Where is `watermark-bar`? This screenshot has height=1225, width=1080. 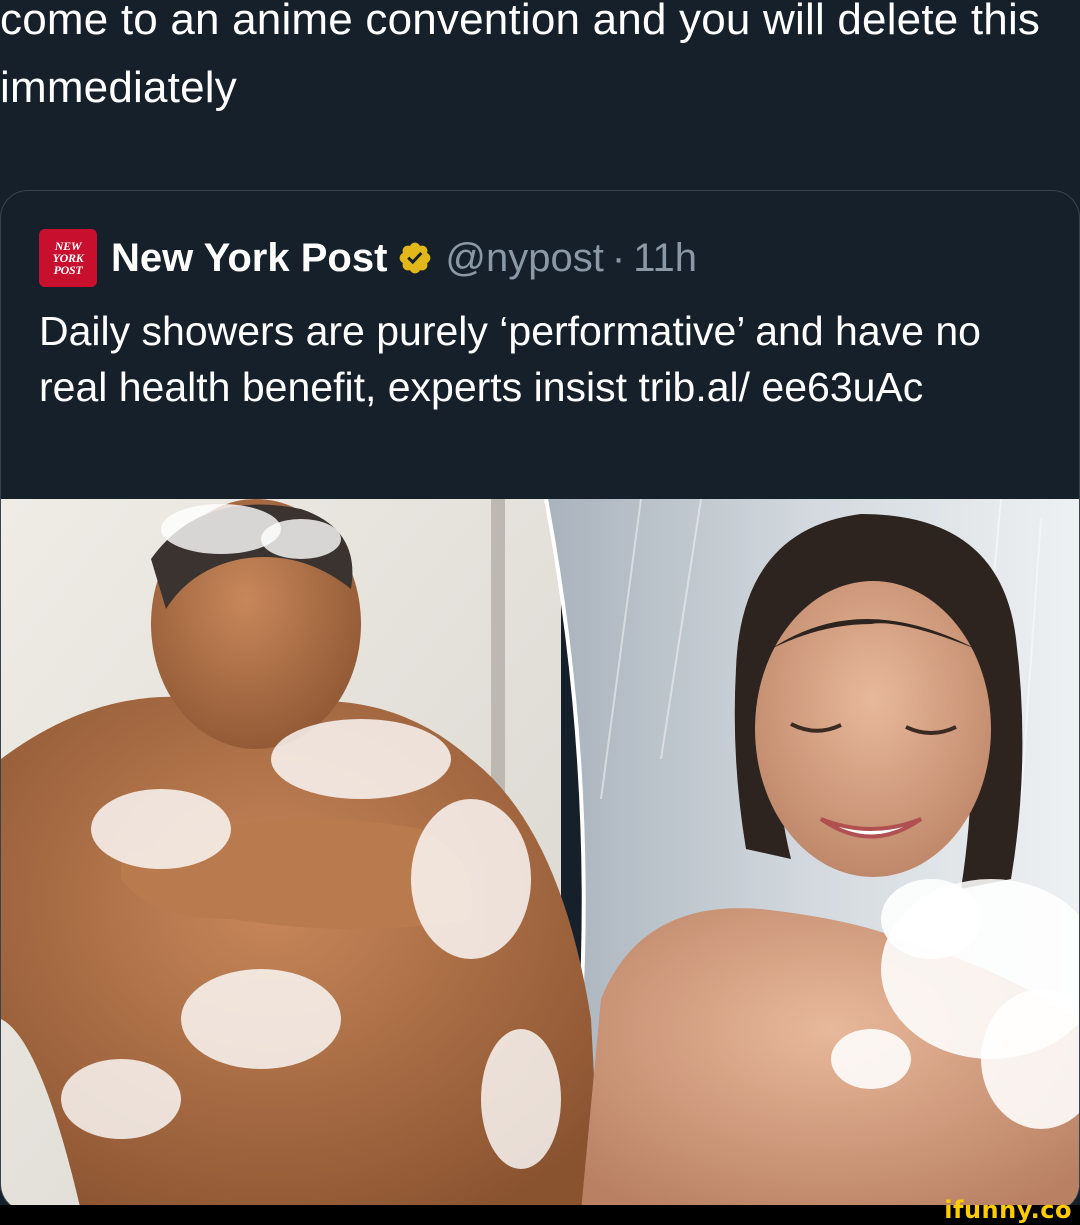 watermark-bar is located at coordinates (540, 1215).